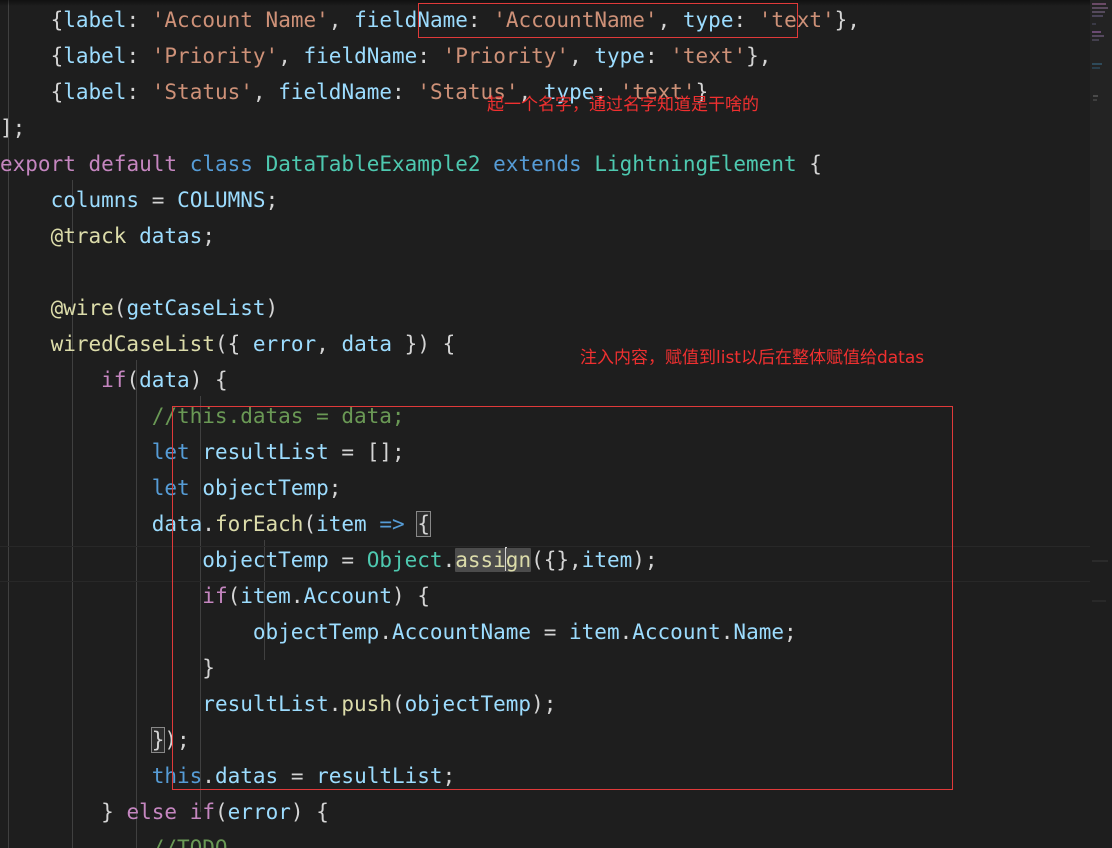  I want to click on code-line: let resultList = [];, so click(545, 452).